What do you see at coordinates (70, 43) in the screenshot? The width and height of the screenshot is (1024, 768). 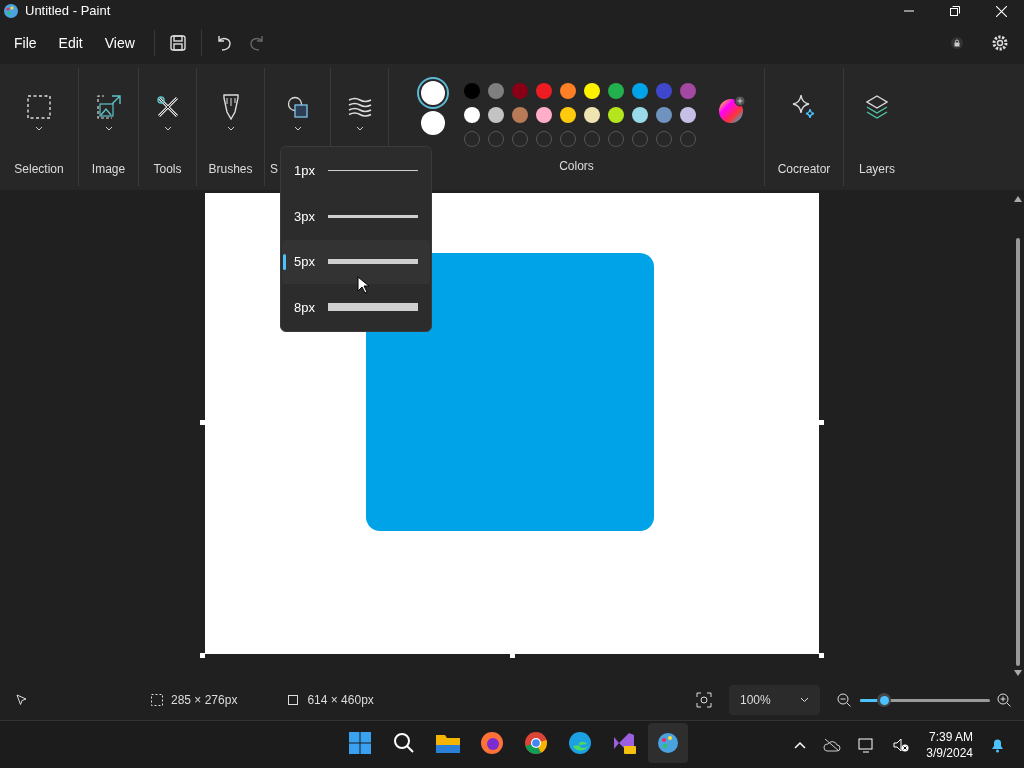 I see `menu-item: Edit` at bounding box center [70, 43].